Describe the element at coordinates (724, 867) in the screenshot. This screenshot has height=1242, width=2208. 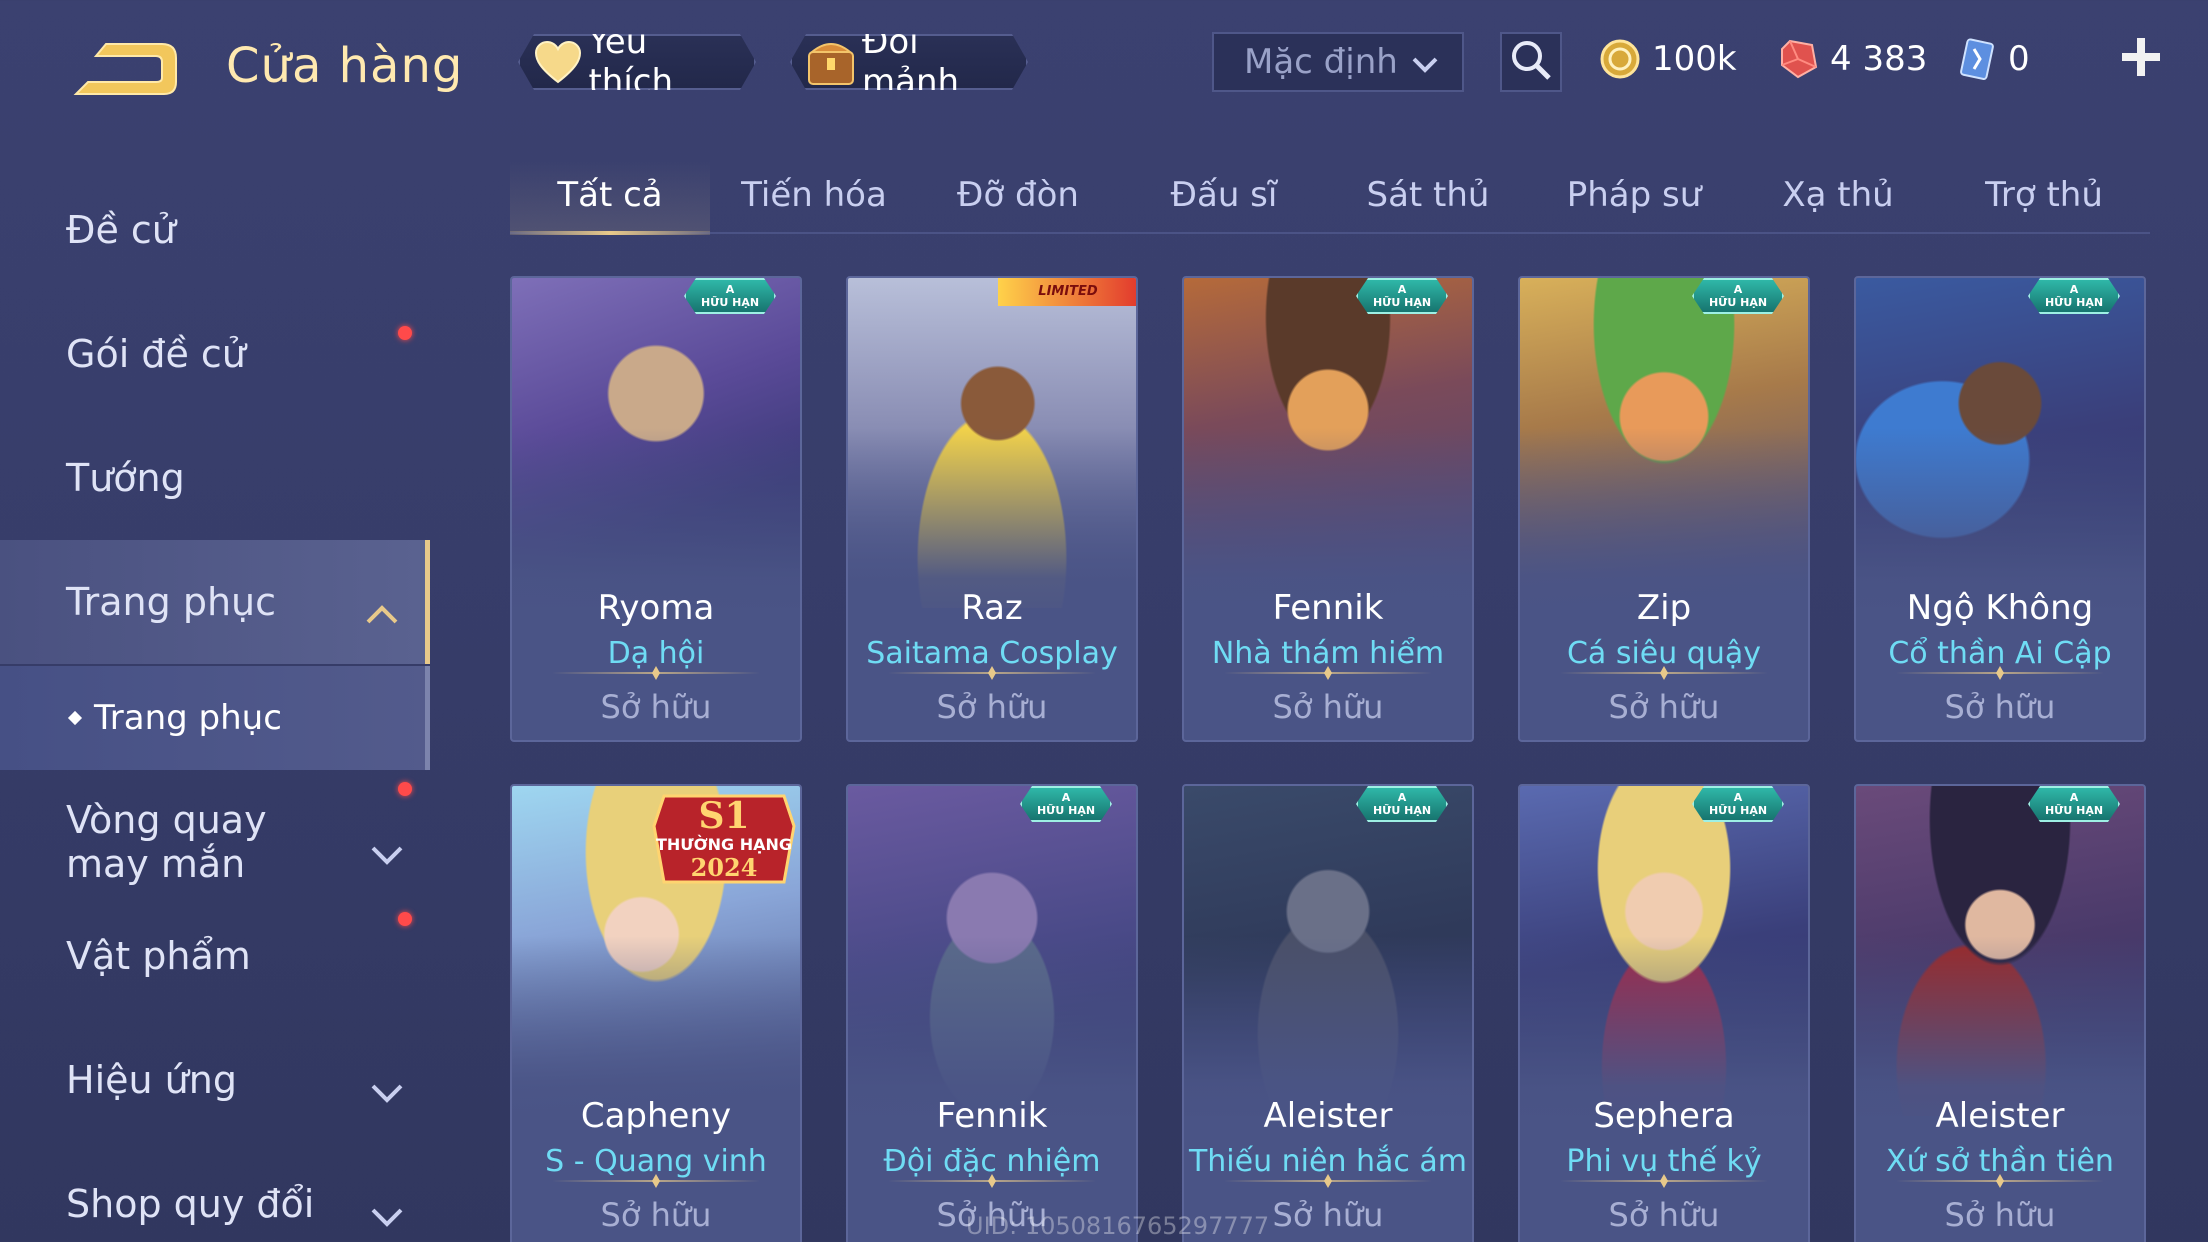
I see `rank-year-text: 2024` at that location.